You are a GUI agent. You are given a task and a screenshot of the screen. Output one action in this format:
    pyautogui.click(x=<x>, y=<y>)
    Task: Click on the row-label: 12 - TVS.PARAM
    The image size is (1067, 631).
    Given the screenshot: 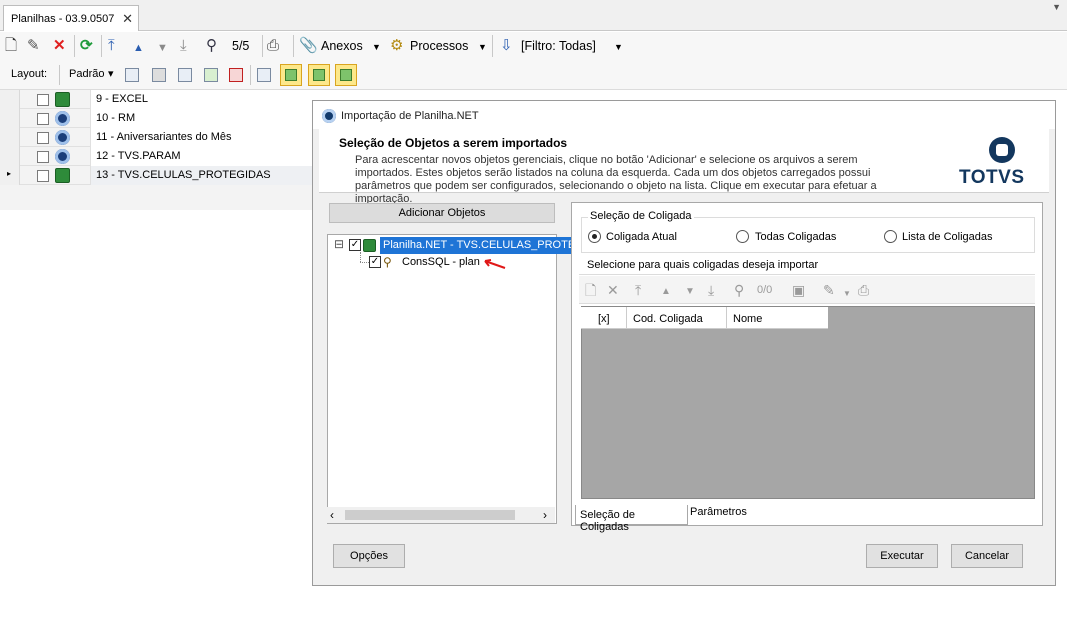 What is the action you would take?
    pyautogui.click(x=204, y=156)
    